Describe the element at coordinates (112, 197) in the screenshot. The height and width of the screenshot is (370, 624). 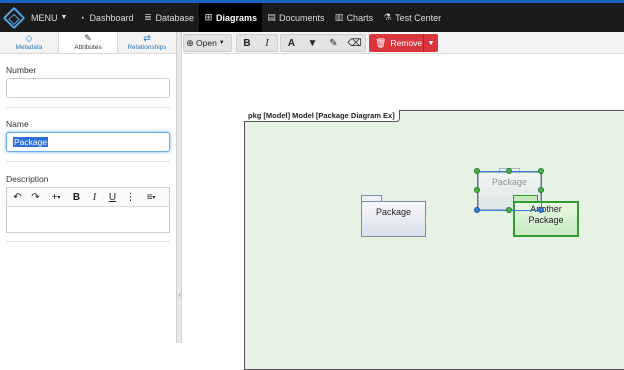
I see `underline-icon: U` at that location.